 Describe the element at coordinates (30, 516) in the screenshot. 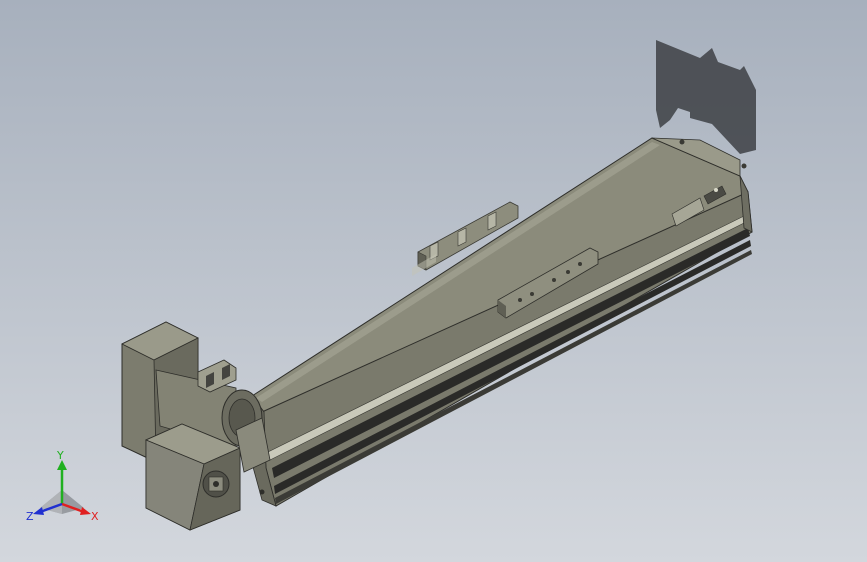

I see `z-axis-label: Z` at that location.